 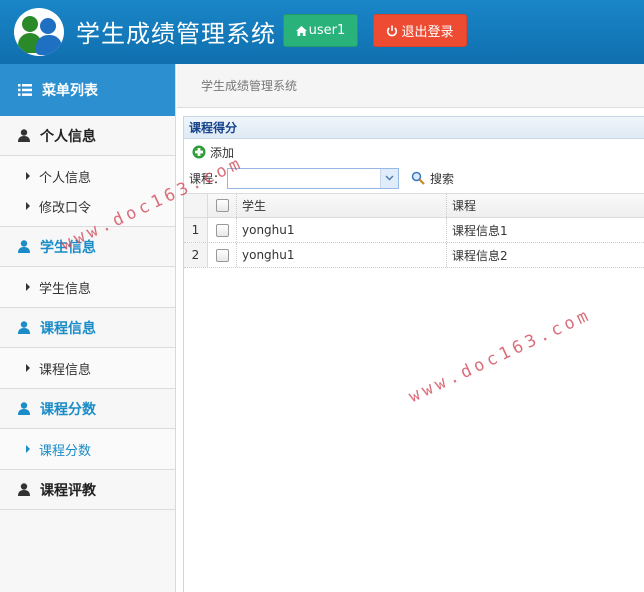 I want to click on sidebar-item-course-info: 课程信息, so click(x=87, y=368).